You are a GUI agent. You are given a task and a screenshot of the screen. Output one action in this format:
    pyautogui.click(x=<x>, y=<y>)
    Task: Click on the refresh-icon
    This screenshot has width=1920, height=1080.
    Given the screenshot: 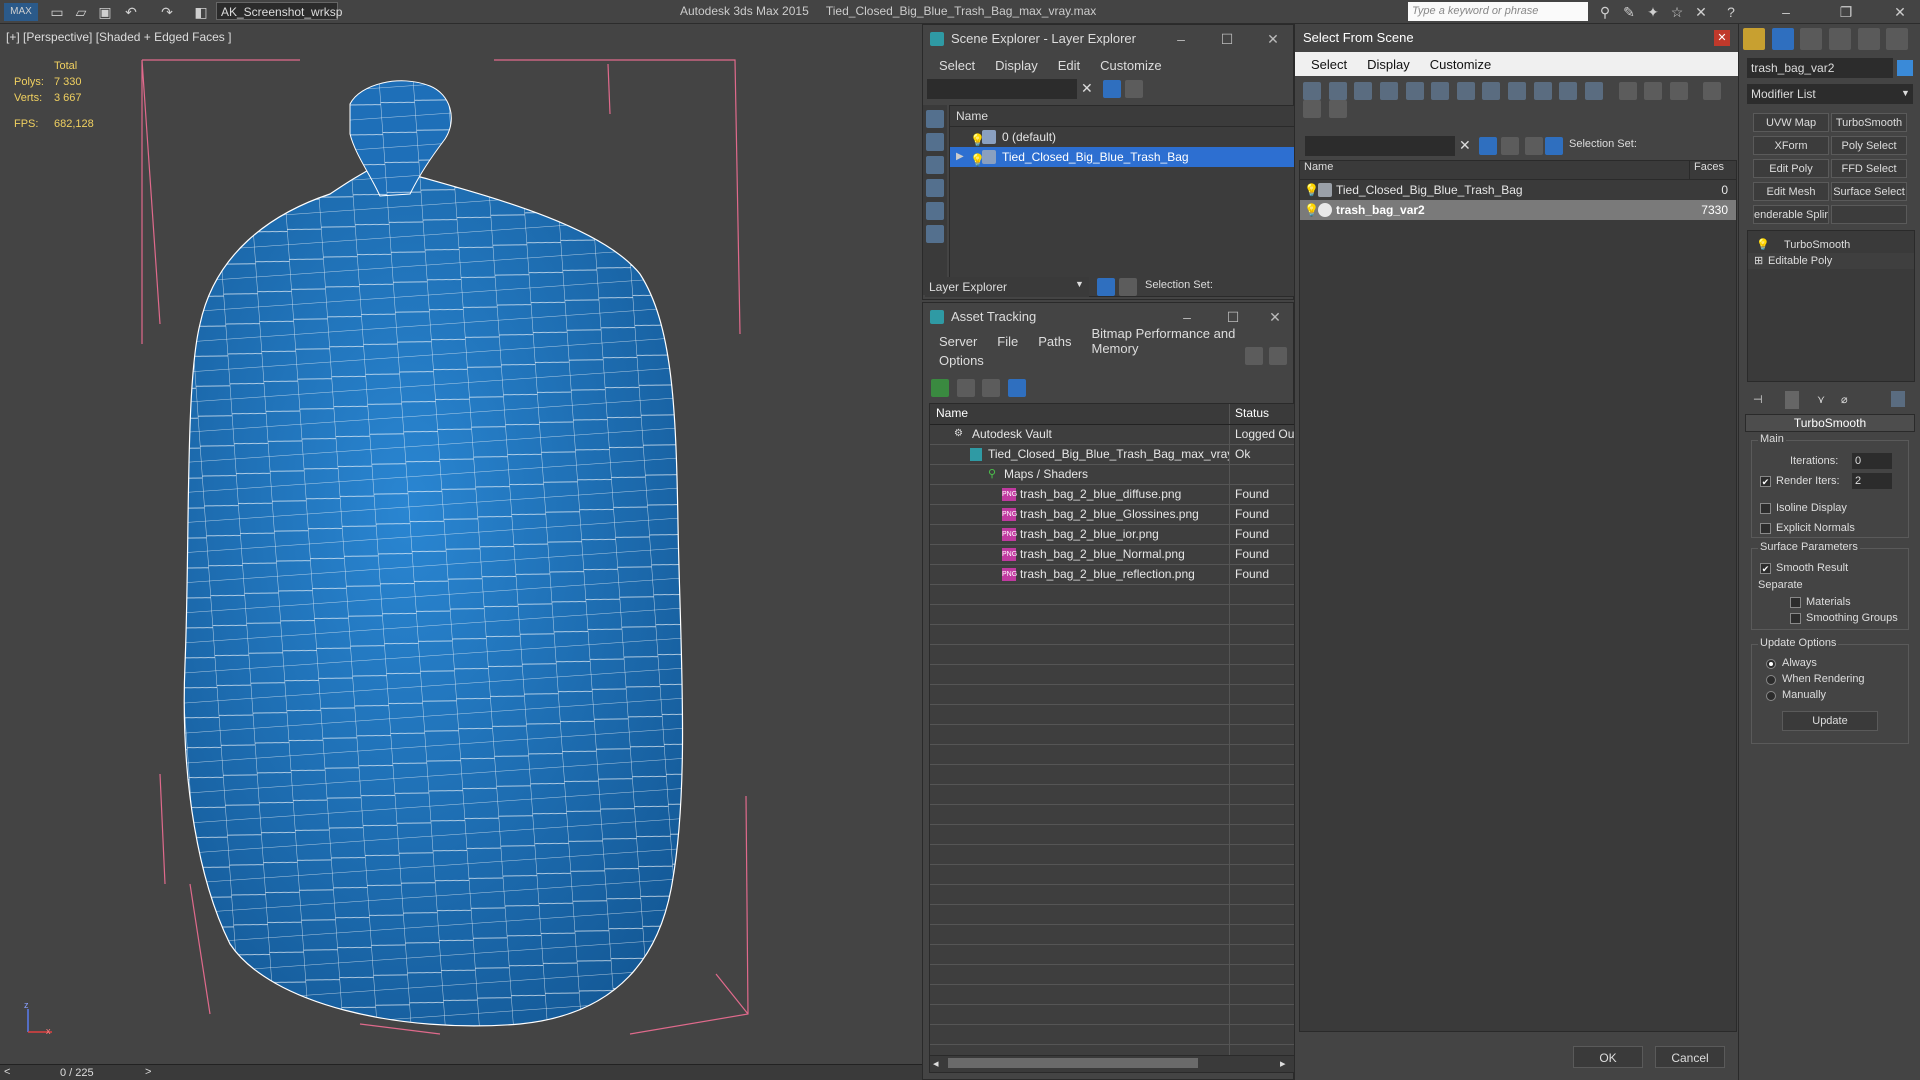 What is the action you would take?
    pyautogui.click(x=940, y=388)
    